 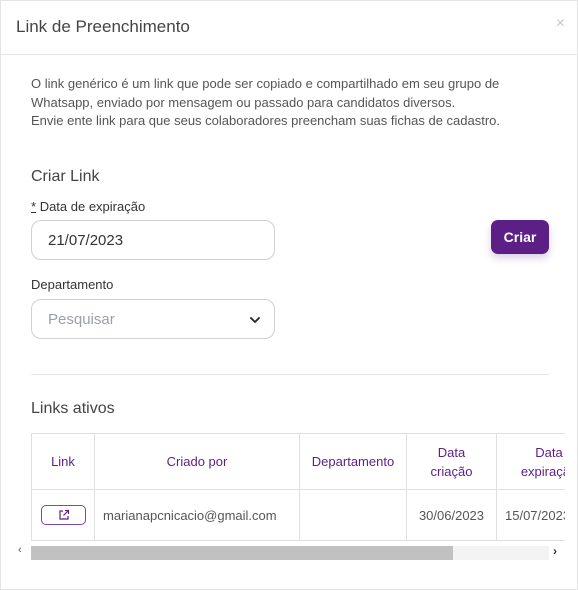 I want to click on create-link-title: Criar Link, so click(x=65, y=176).